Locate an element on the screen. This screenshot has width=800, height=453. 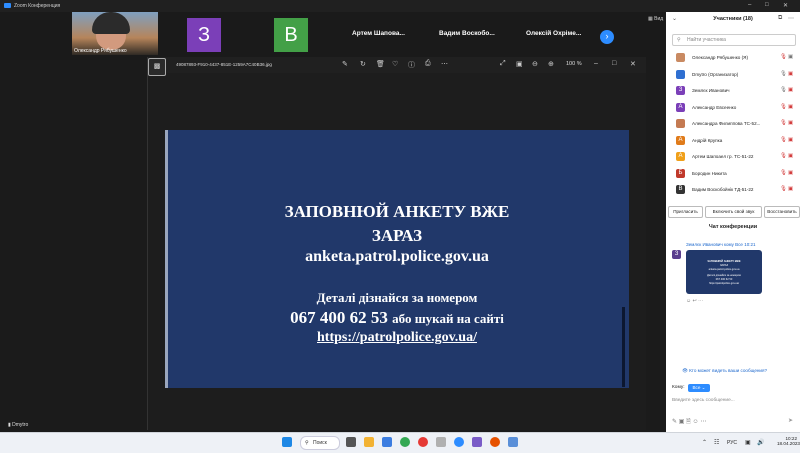
recipient-label: Кому: is located at coordinates (678, 387).